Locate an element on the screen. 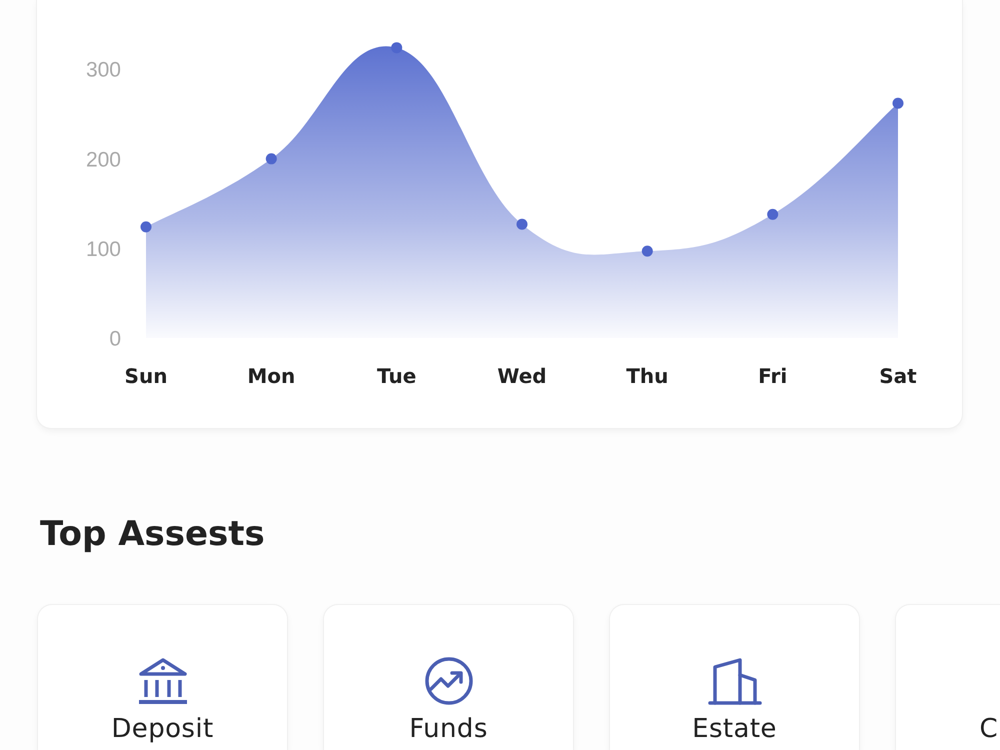 This screenshot has width=1000, height=750. asset-card: C is located at coordinates (948, 677).